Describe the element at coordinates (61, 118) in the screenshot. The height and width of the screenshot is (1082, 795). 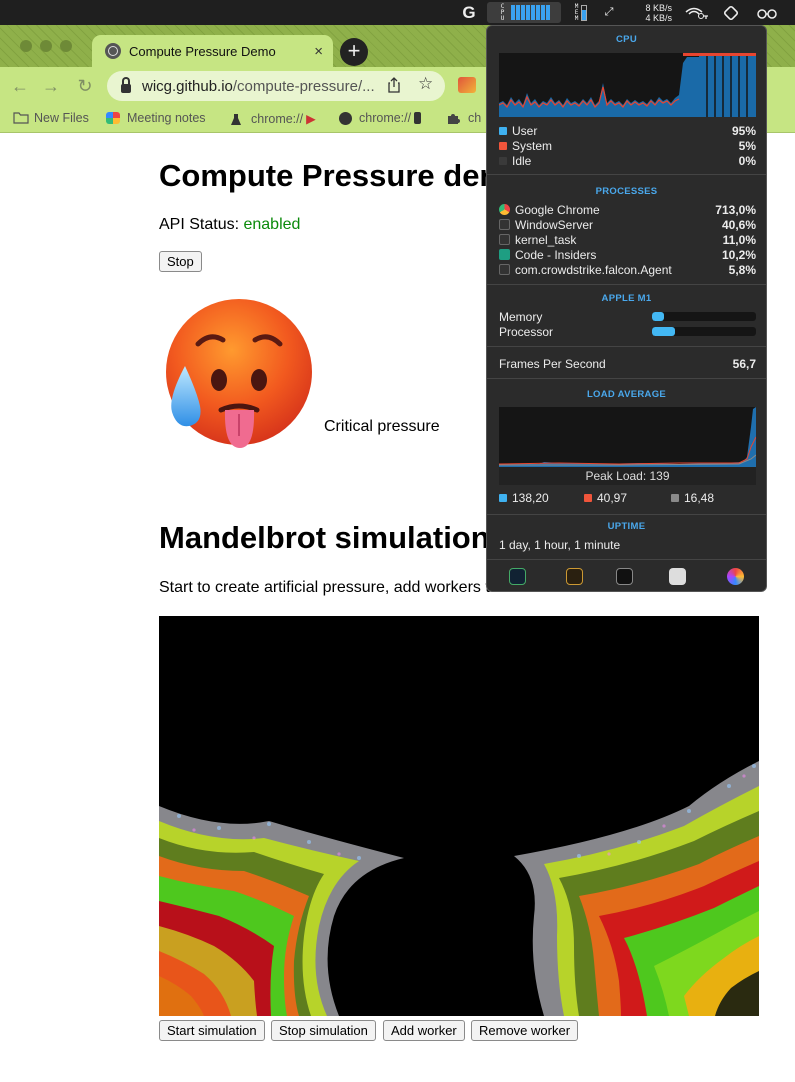
I see `bookmark-label: New Files` at that location.